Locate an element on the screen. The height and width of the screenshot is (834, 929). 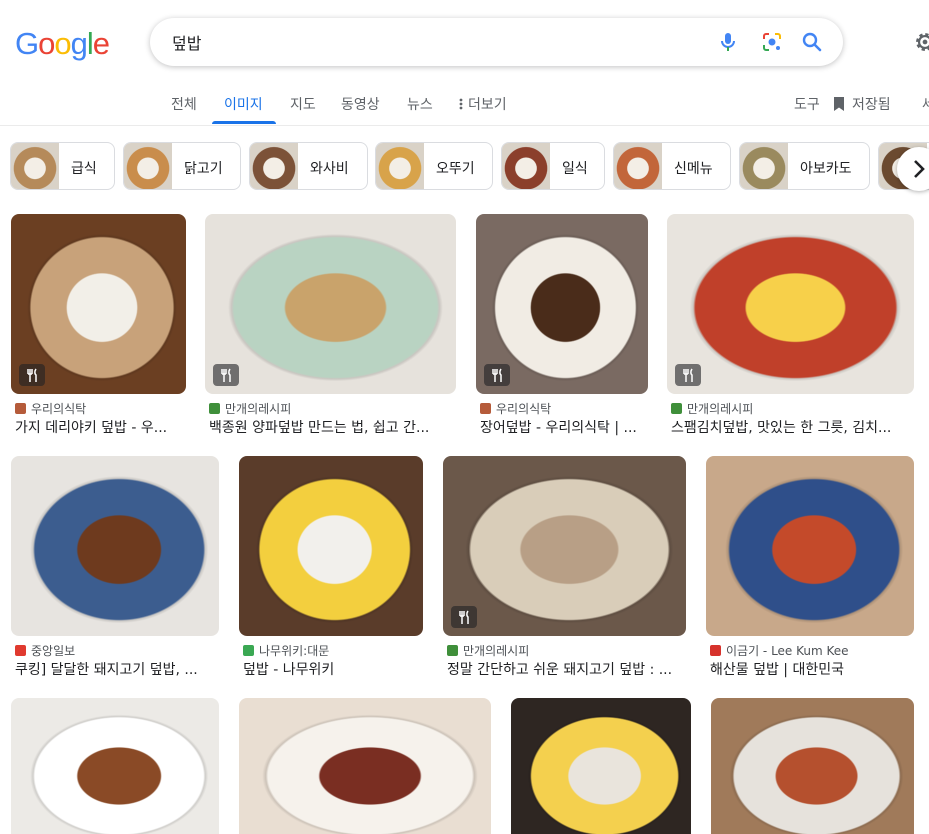
tab-more: 더보기 is located at coordinates (482, 104).